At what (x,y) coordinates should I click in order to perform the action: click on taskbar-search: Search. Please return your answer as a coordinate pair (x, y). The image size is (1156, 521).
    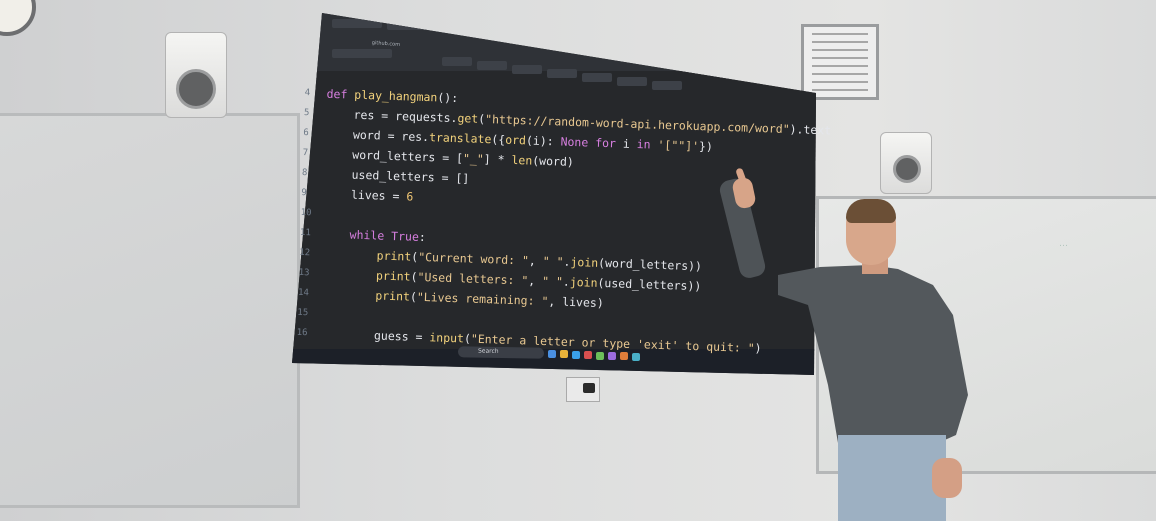
    Looking at the image, I should click on (501, 352).